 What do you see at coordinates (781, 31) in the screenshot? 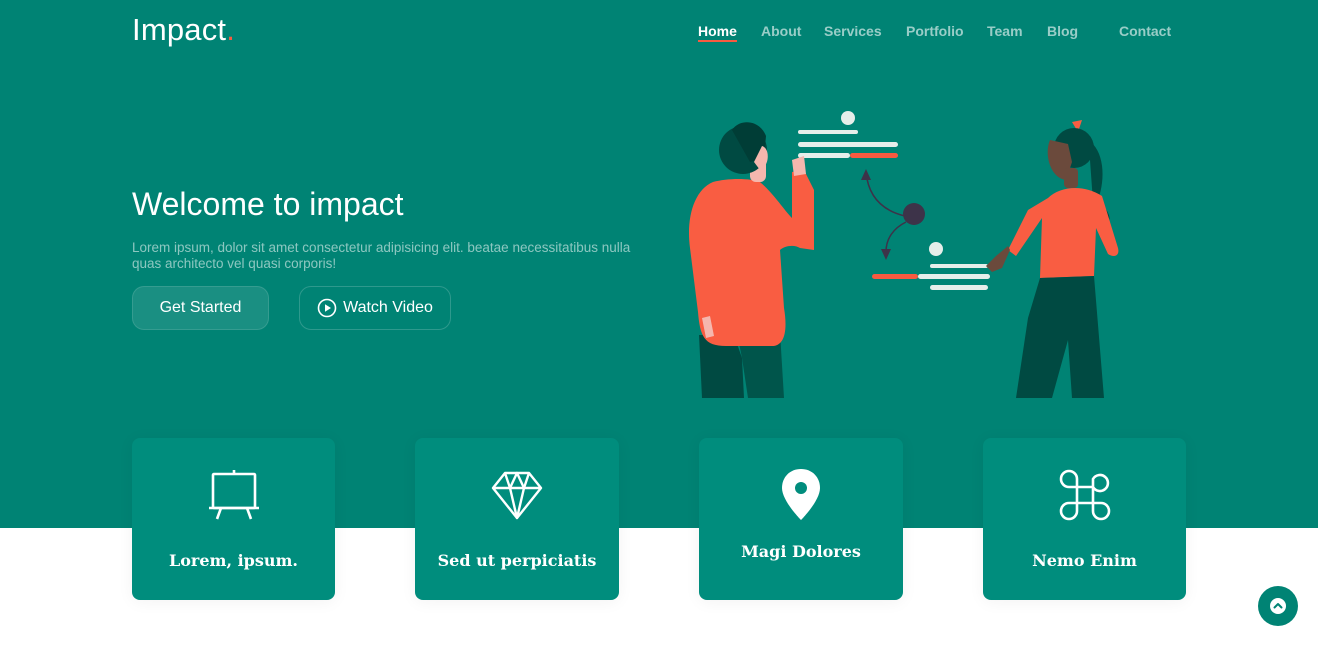
I see `nav-about: About` at bounding box center [781, 31].